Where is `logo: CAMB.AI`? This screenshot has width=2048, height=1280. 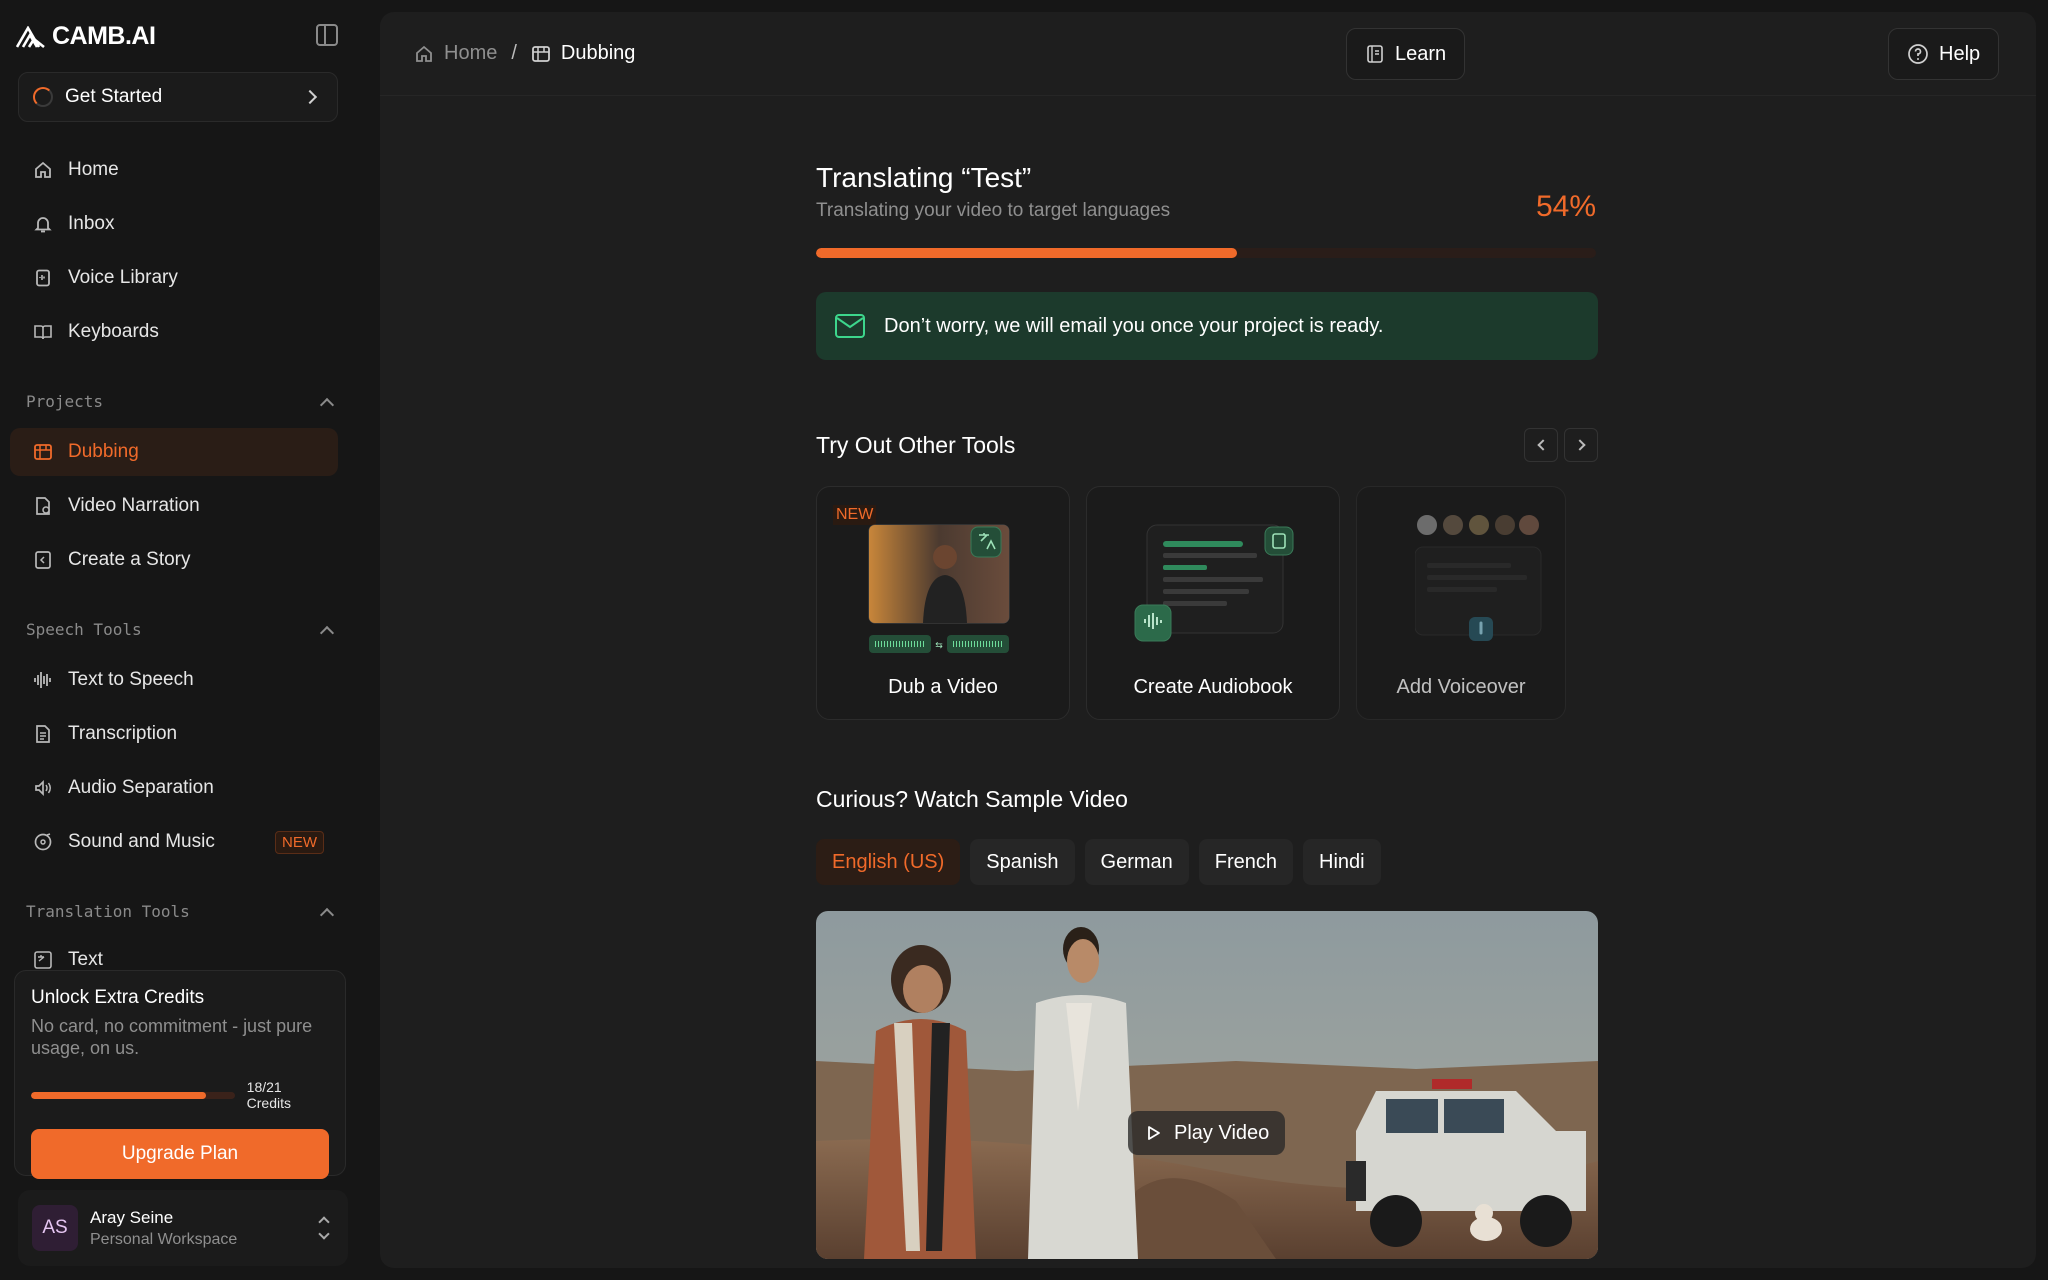 logo: CAMB.AI is located at coordinates (86, 36).